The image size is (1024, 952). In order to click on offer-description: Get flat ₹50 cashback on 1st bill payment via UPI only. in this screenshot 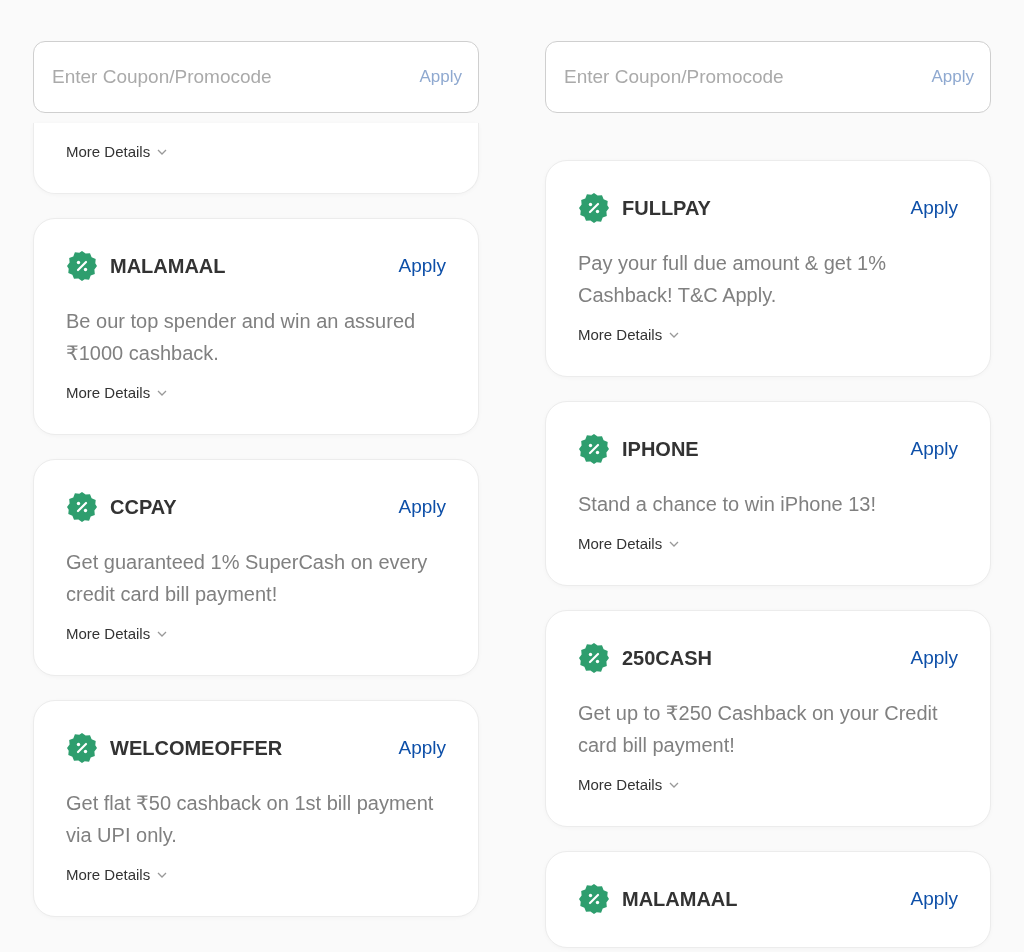, I will do `click(250, 819)`.